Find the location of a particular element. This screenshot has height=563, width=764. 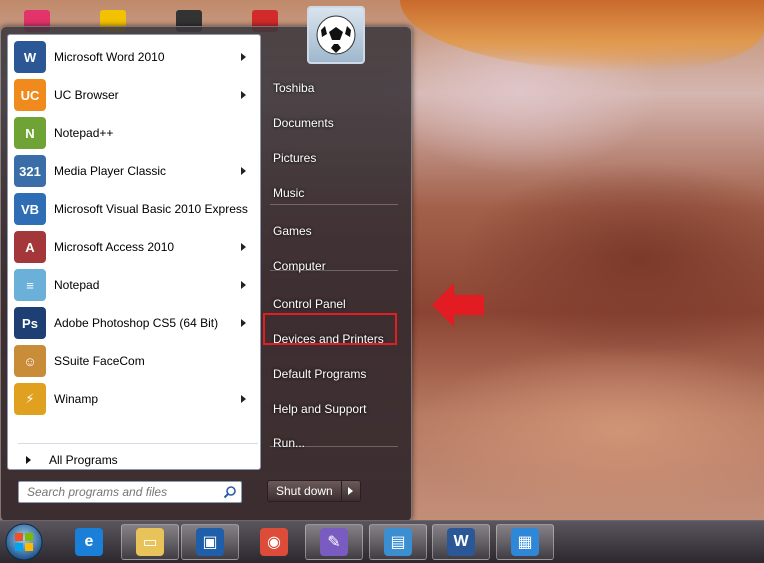

internet-explorer-icon: e is located at coordinates (89, 542).